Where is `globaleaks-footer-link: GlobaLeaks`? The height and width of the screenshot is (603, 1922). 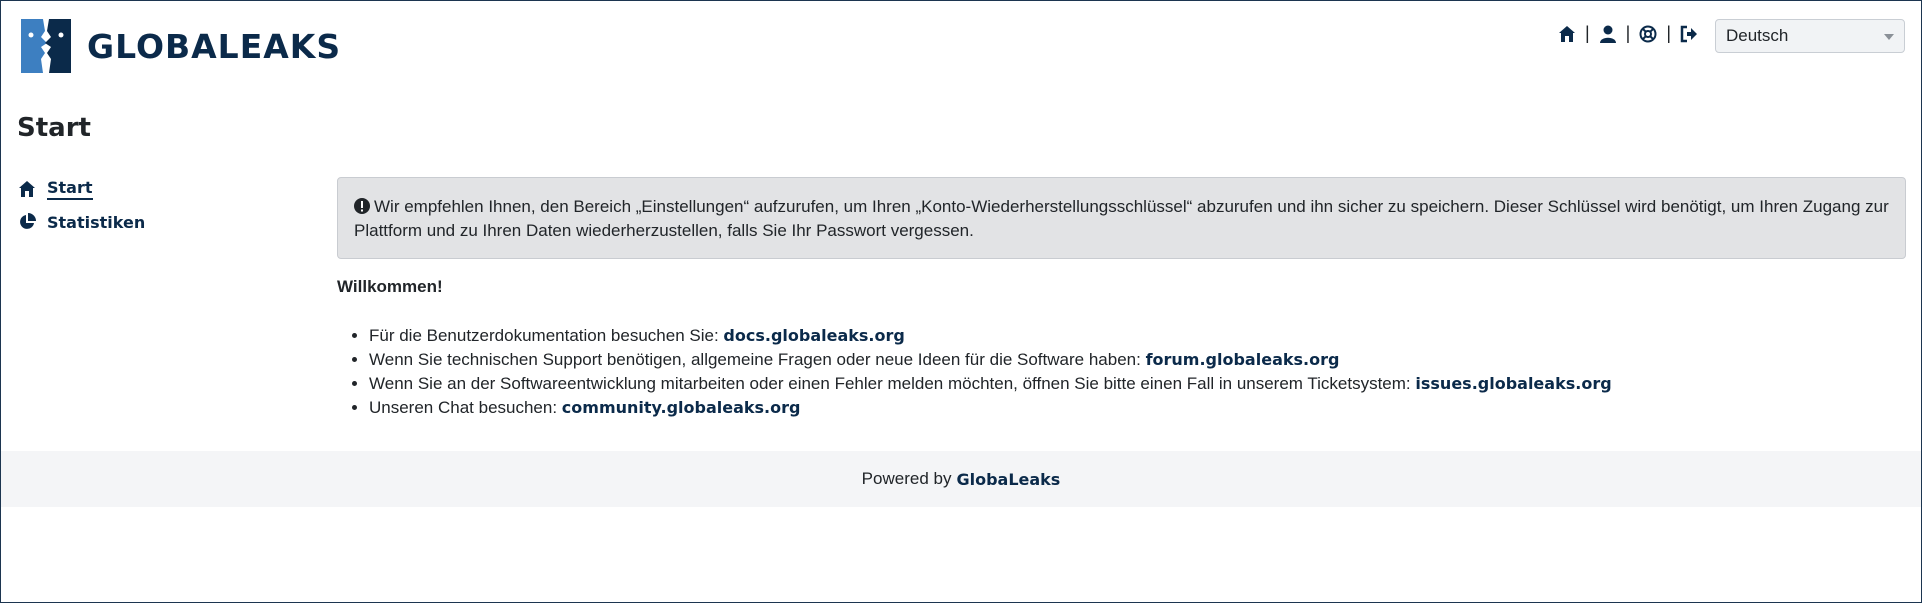 globaleaks-footer-link: GlobaLeaks is located at coordinates (1008, 479).